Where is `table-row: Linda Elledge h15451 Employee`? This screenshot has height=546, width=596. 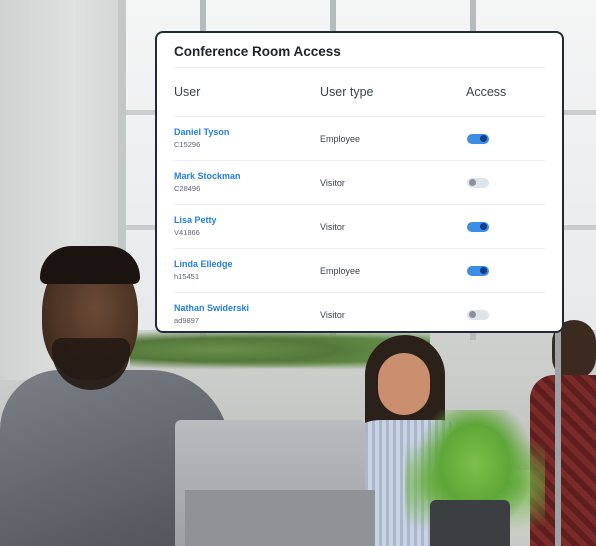 table-row: Linda Elledge h15451 Employee is located at coordinates (359, 271).